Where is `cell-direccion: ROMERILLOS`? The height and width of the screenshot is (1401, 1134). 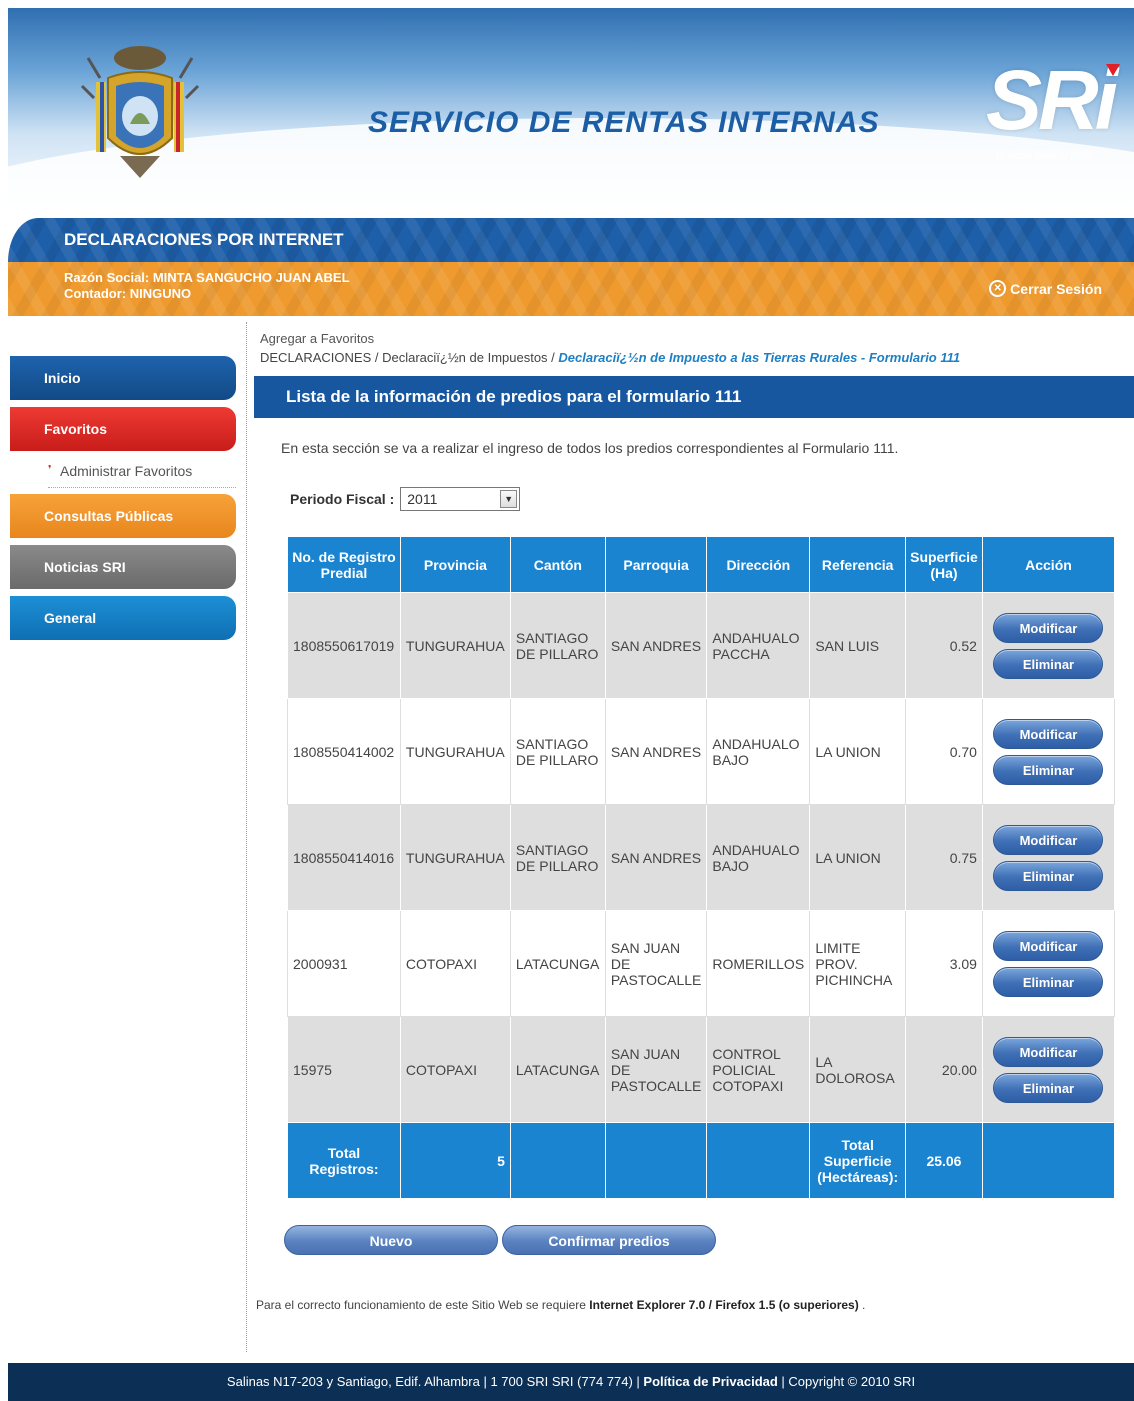 cell-direccion: ROMERILLOS is located at coordinates (758, 963).